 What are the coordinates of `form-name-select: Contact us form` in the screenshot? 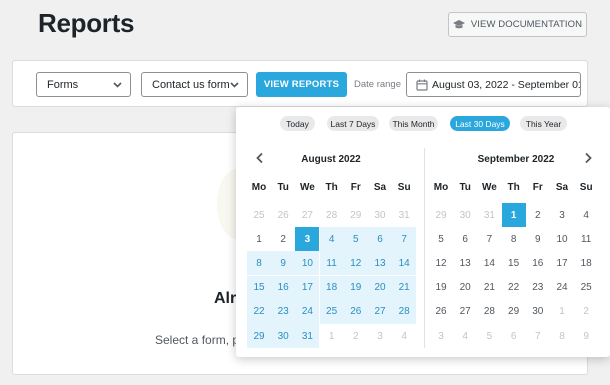 It's located at (194, 84).